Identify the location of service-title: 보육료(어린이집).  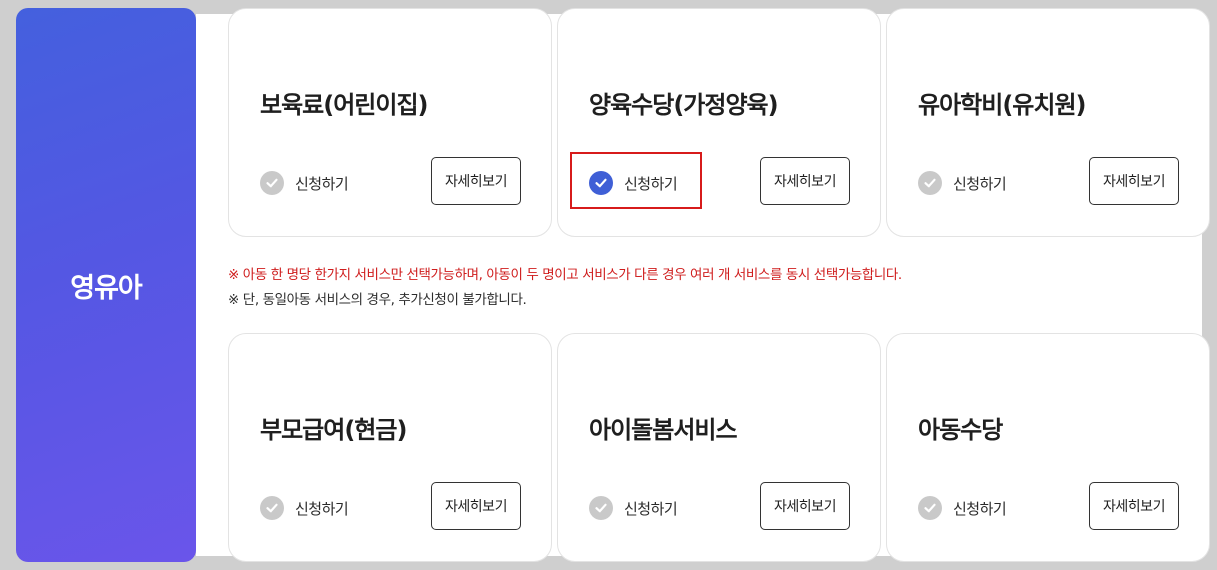
(344, 105).